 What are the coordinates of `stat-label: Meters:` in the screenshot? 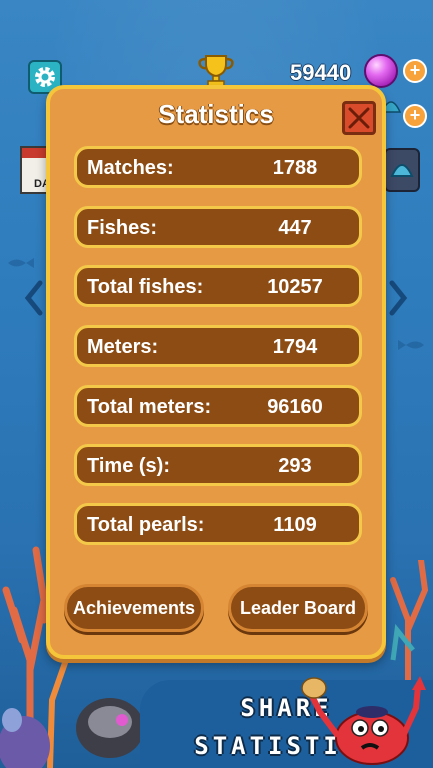 It's located at (123, 347).